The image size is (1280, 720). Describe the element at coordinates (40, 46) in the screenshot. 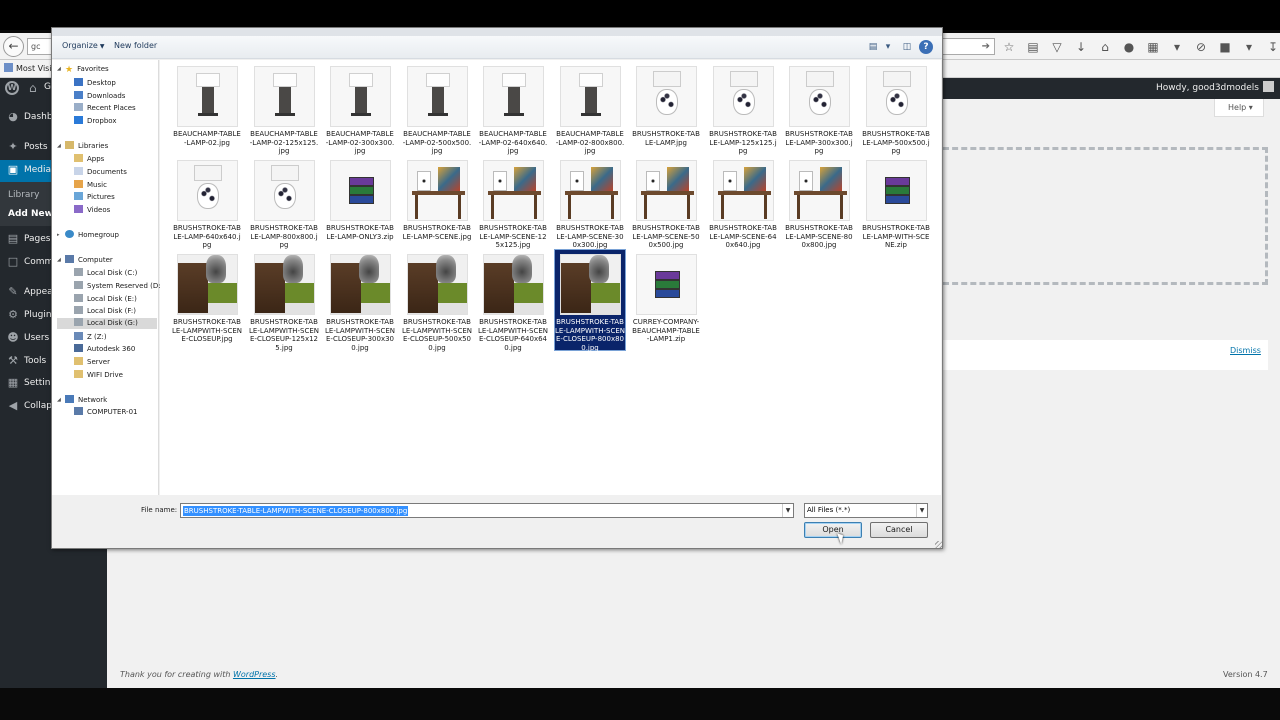

I see `url-bar-left: gc` at that location.